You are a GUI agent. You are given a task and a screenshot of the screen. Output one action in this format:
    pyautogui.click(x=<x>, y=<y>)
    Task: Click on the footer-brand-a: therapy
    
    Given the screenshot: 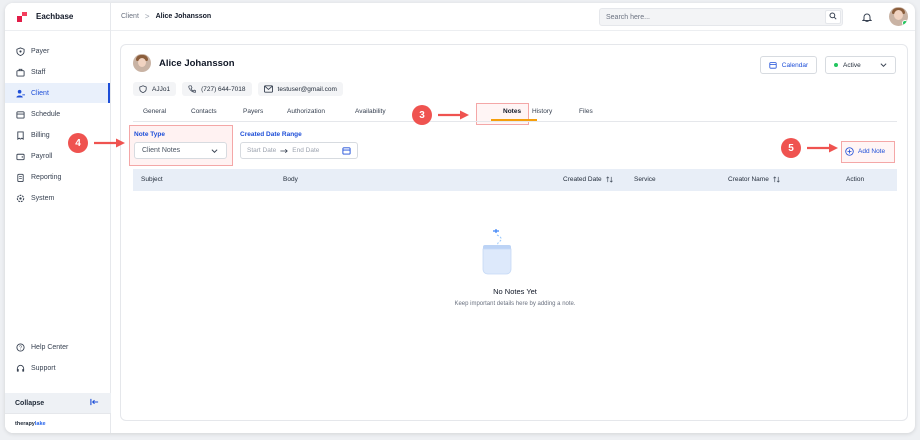 What is the action you would take?
    pyautogui.click(x=25, y=423)
    